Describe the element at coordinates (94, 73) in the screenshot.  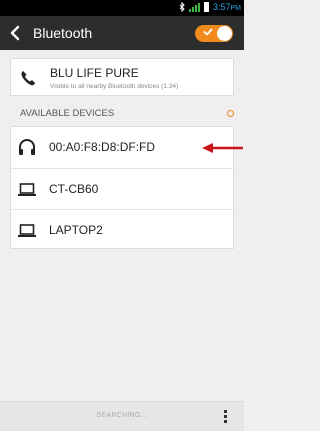
I see `device-name: BLU LIFE PURE` at that location.